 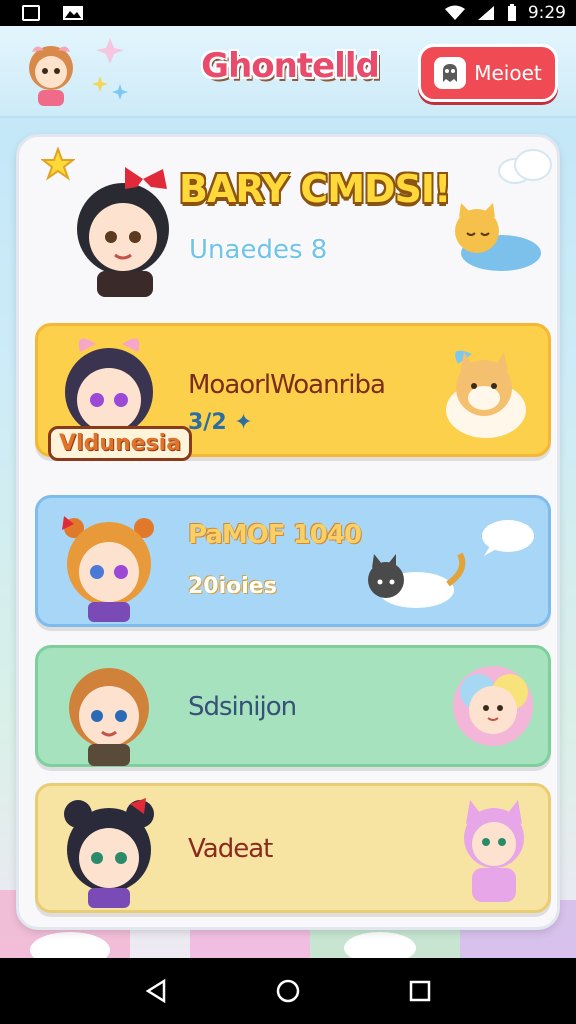 I want to click on app-header: Ghontelld Meioet, so click(x=288, y=72).